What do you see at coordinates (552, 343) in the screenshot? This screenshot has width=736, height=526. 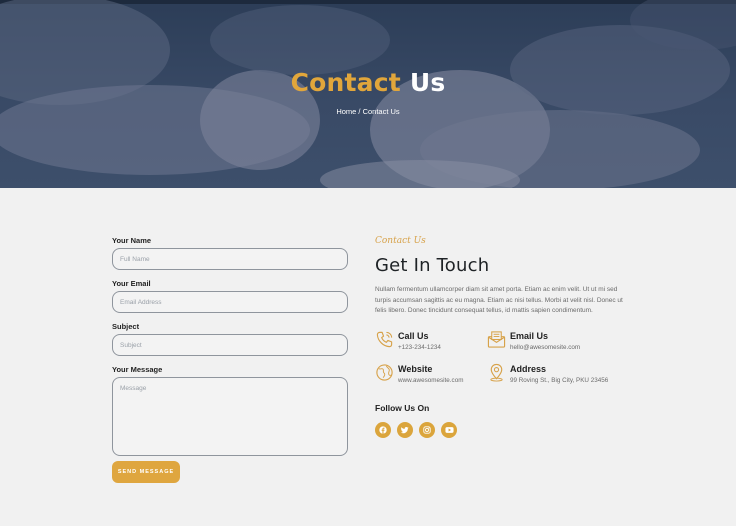 I see `contact-item-email: Email Us hello@awesomesite.com` at bounding box center [552, 343].